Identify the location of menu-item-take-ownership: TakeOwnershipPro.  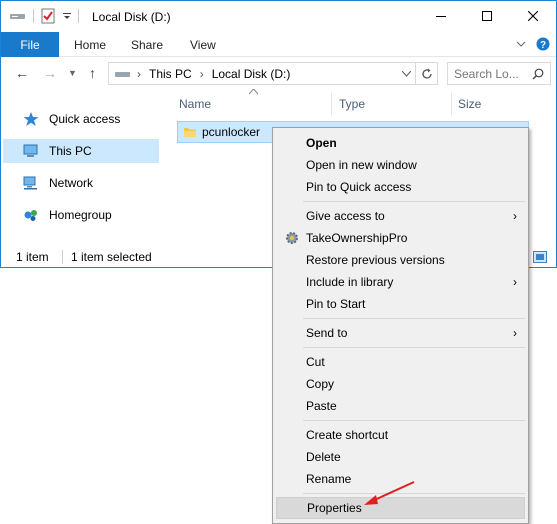
(400, 238).